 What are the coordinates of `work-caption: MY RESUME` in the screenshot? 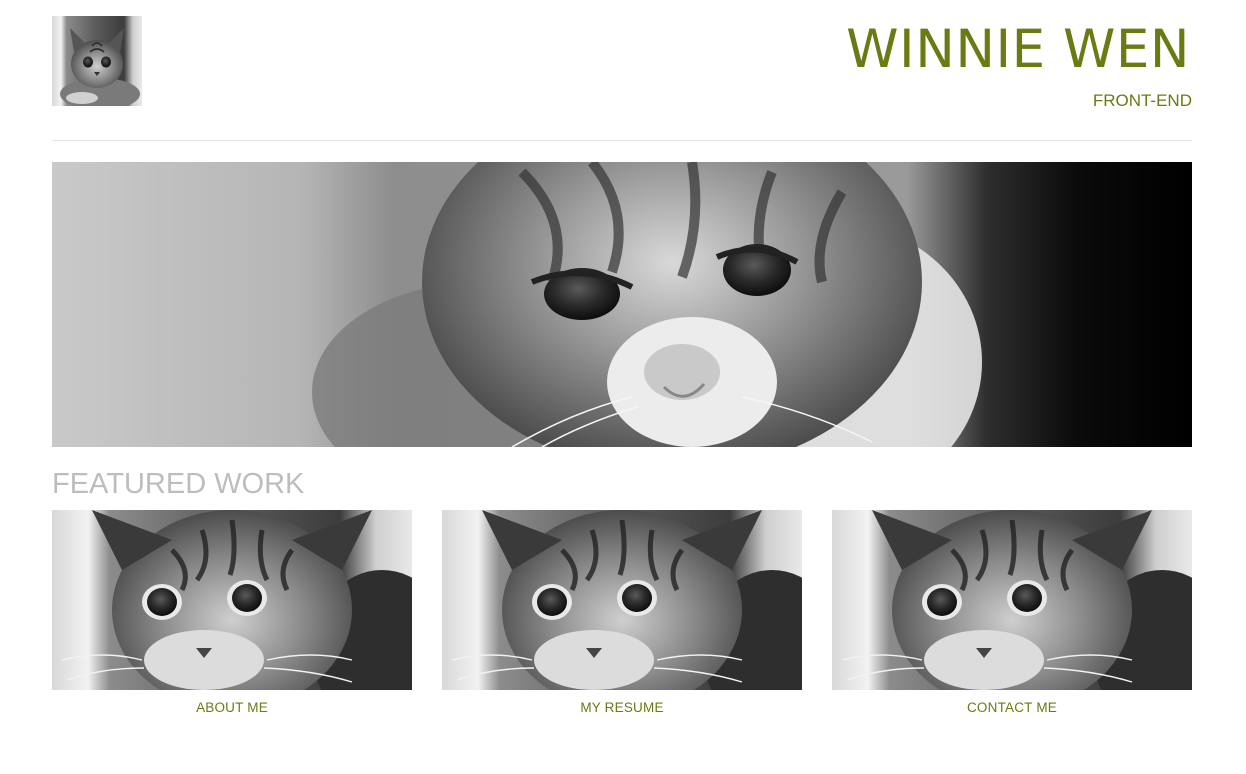 It's located at (622, 707).